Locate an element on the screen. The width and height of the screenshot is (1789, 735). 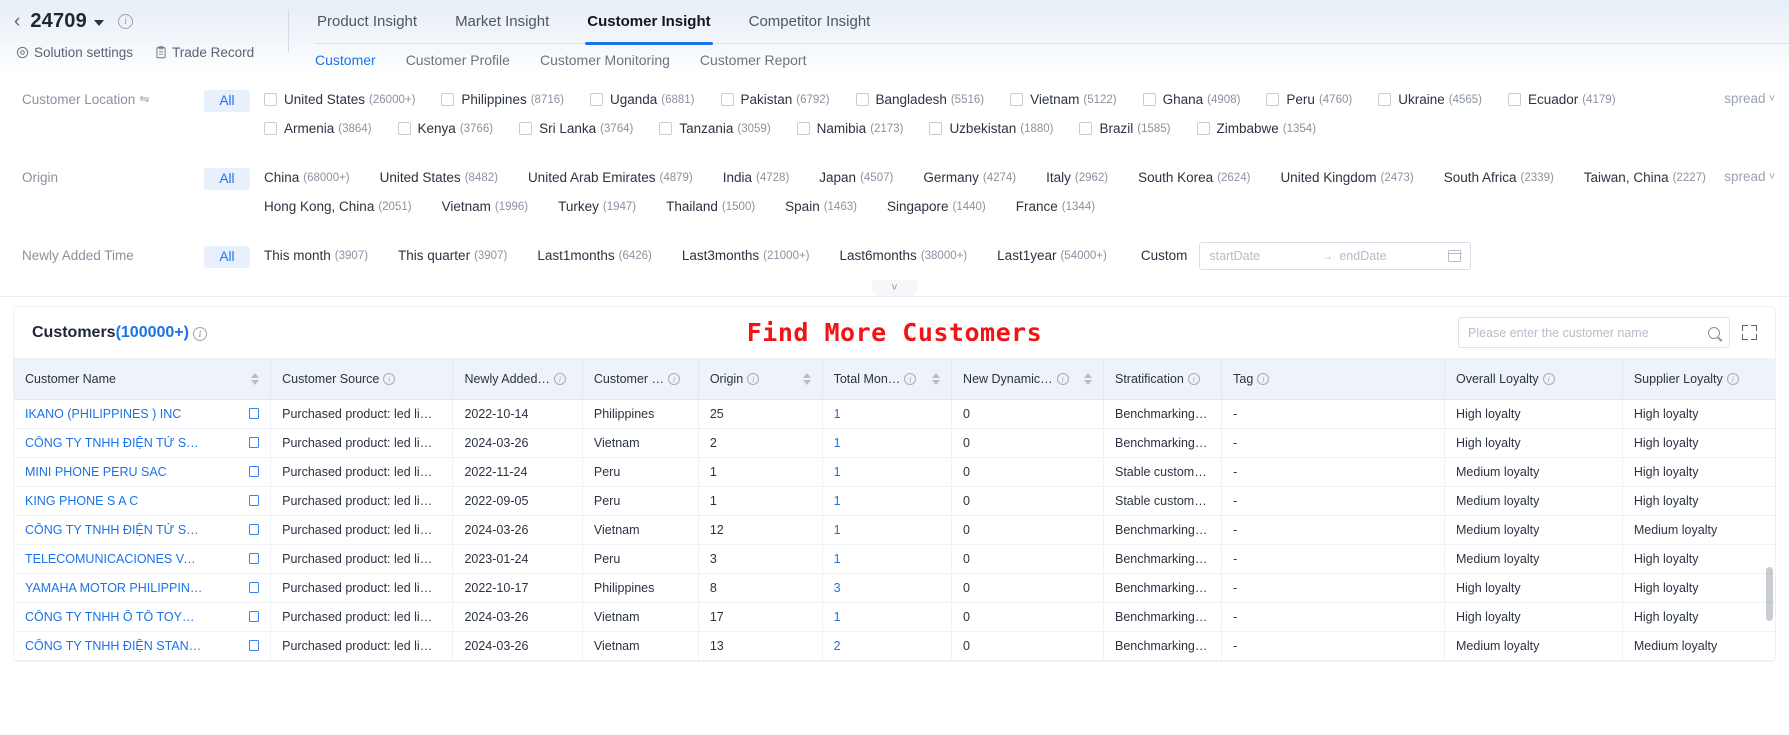
custom-label: Custom is located at coordinates (1164, 255).